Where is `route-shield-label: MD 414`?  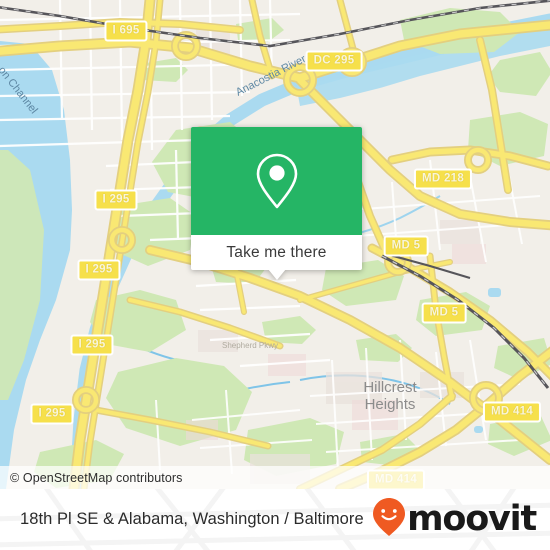 route-shield-label: MD 414 is located at coordinates (512, 411).